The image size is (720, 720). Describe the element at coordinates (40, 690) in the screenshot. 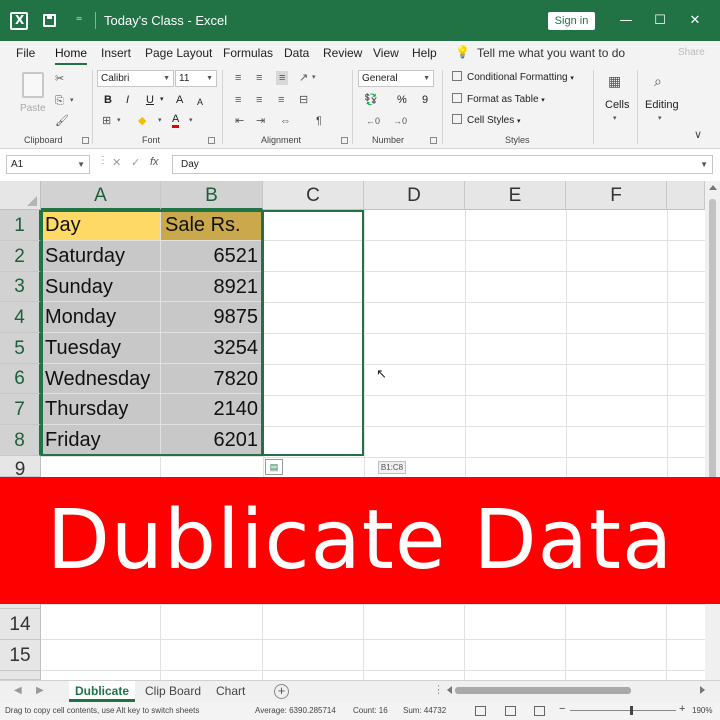

I see `next-sheet-icon: ▶` at that location.